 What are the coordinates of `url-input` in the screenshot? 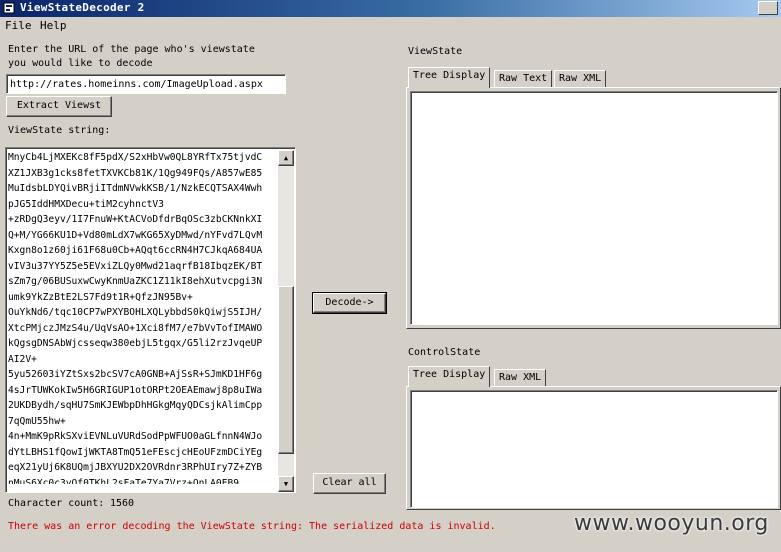 It's located at (146, 84).